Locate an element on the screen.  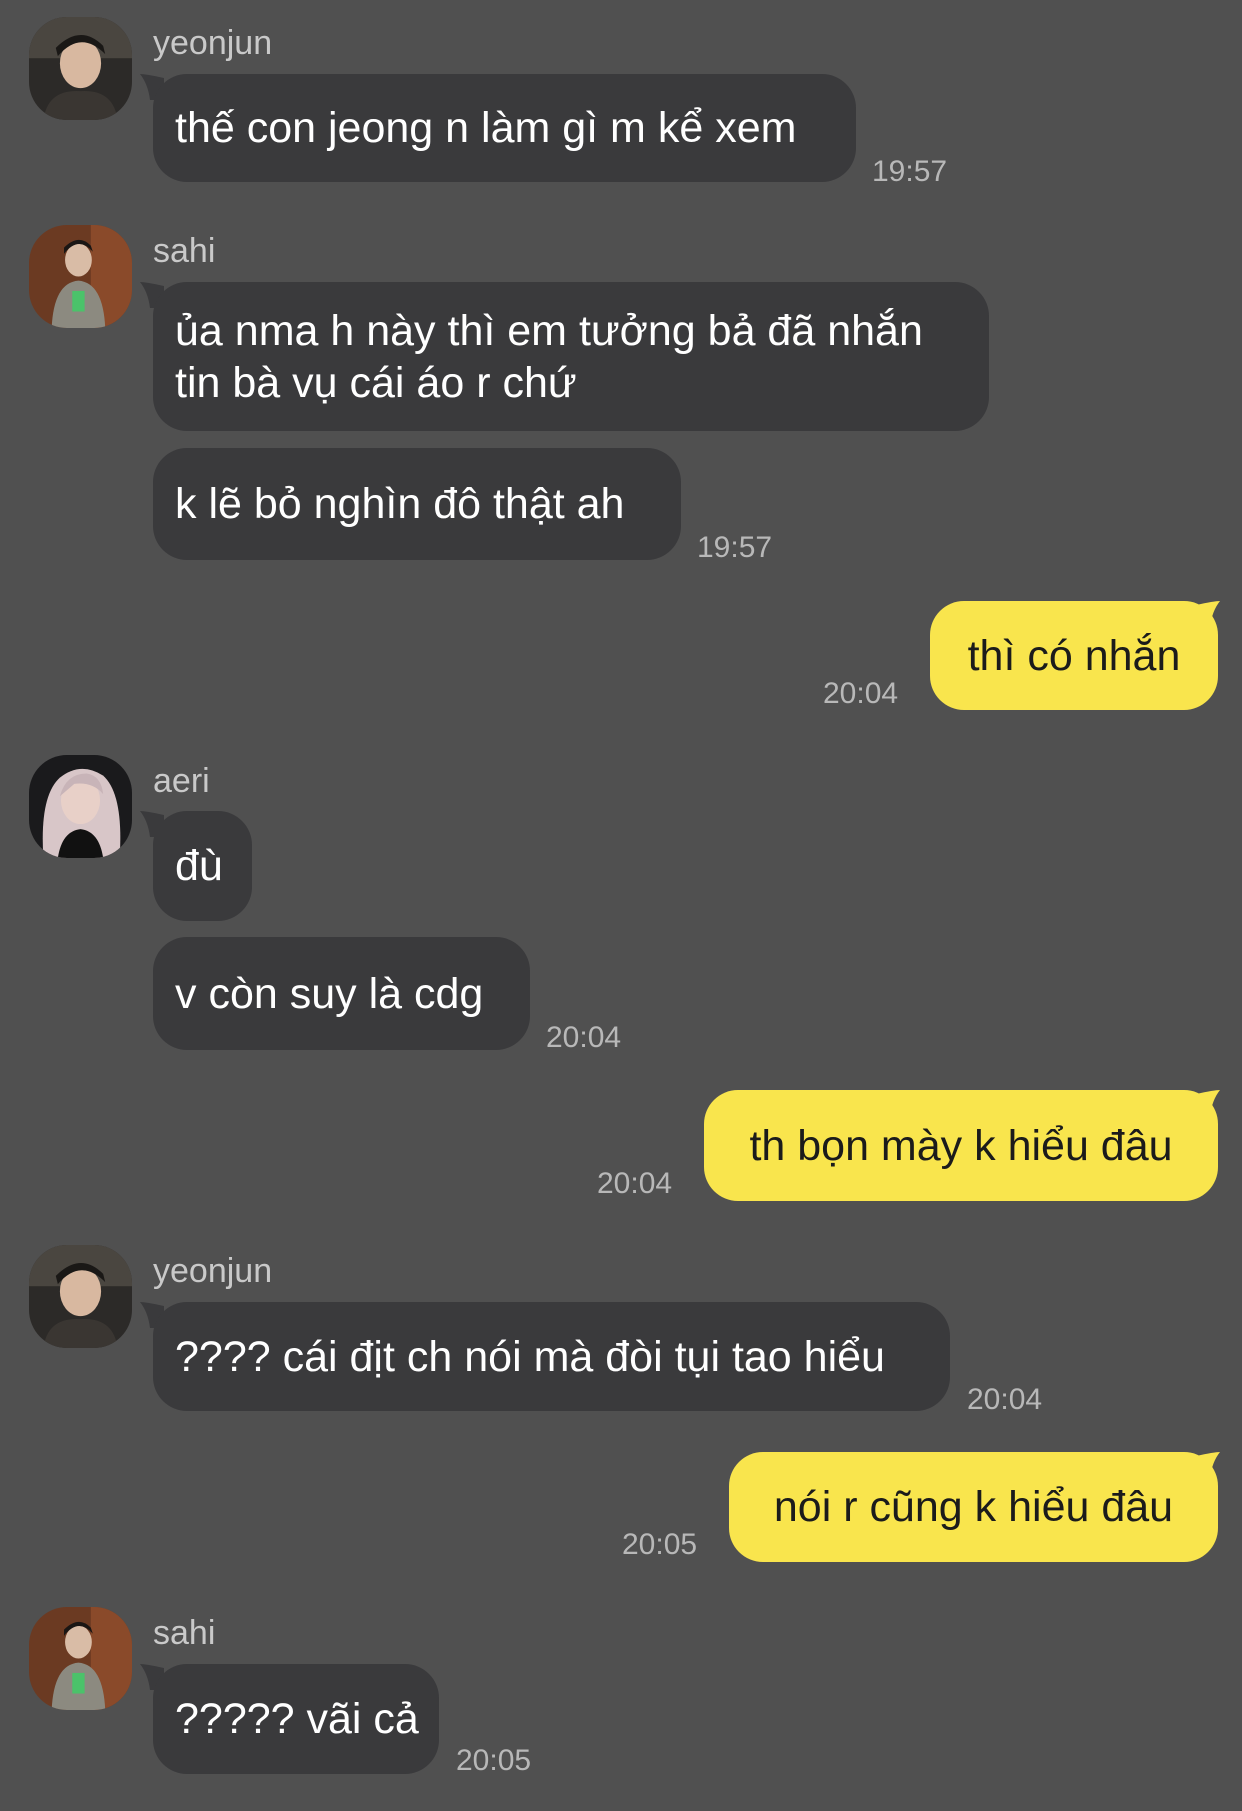
message-text: ????? vãi cả is located at coordinates (297, 1719).